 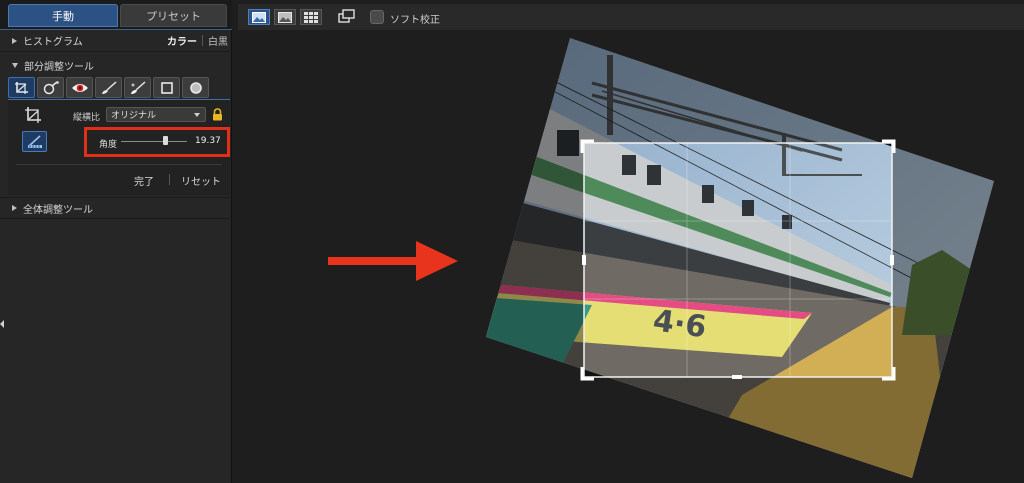 I want to click on color-pick-tool-button, so click(x=50, y=87).